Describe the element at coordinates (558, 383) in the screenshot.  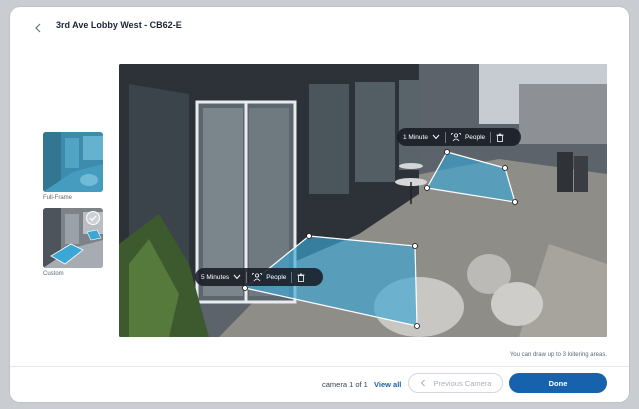
I see `done-button: Done` at that location.